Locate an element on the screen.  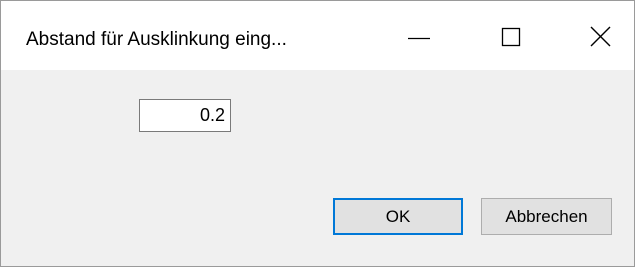
maximize-icon is located at coordinates (511, 37).